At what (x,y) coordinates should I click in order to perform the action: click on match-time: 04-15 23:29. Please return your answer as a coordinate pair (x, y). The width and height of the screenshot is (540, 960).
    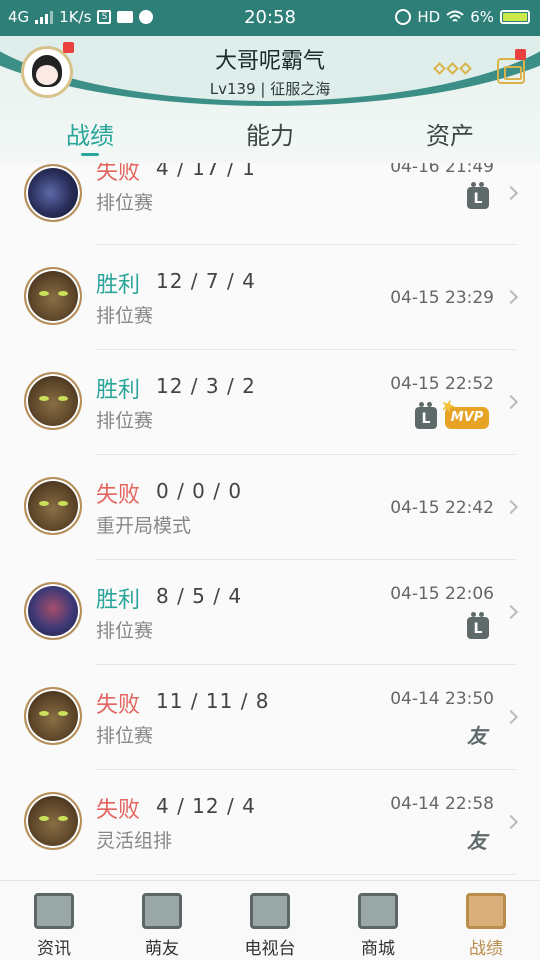
    Looking at the image, I should click on (442, 298).